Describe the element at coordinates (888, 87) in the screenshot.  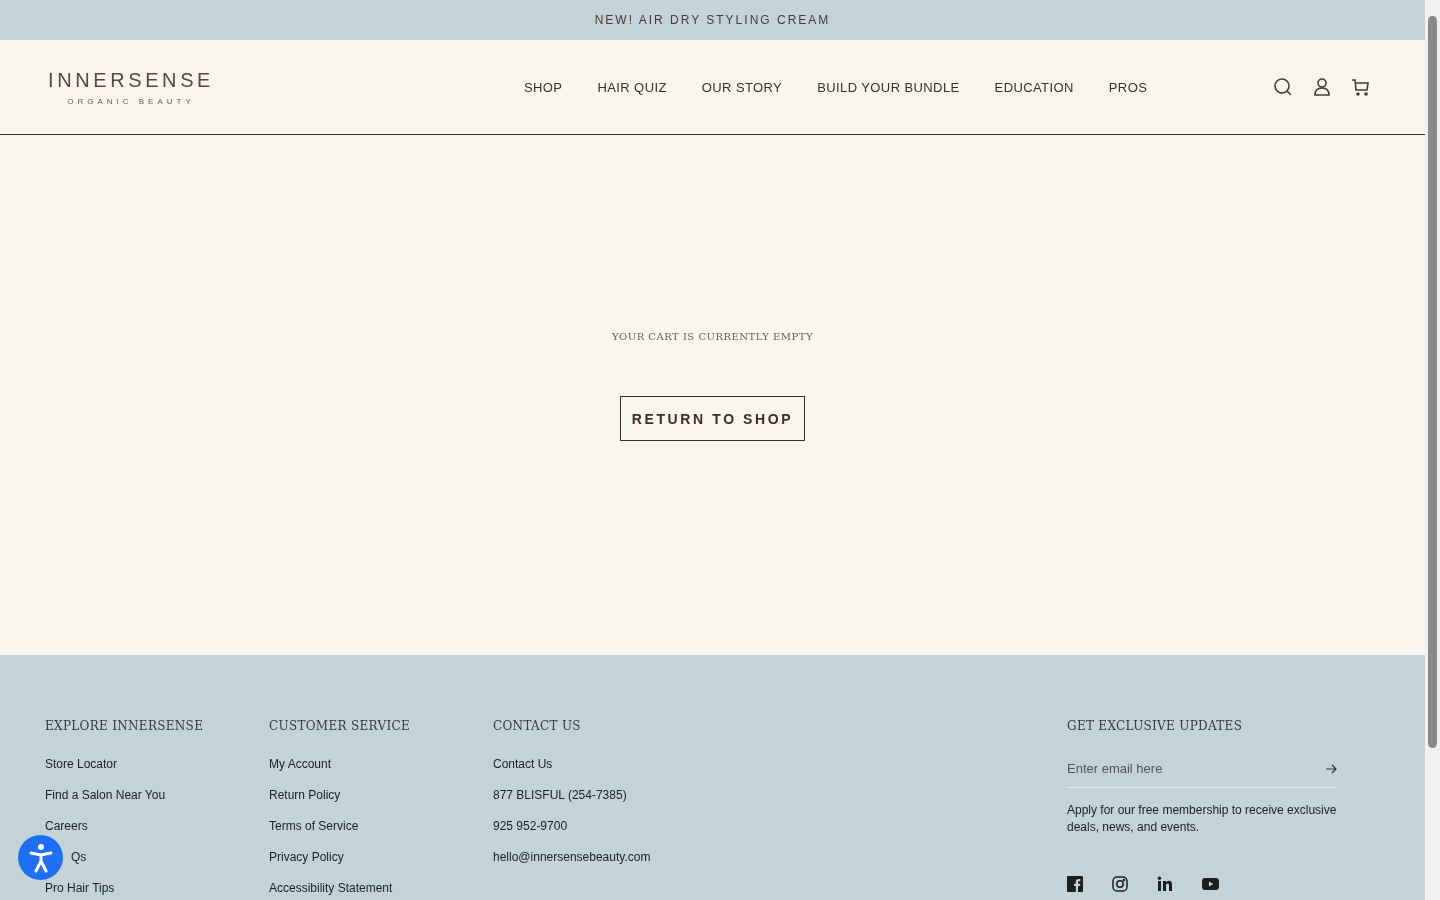
I see `nav-link: BUILD YOUR BUNDLE` at that location.